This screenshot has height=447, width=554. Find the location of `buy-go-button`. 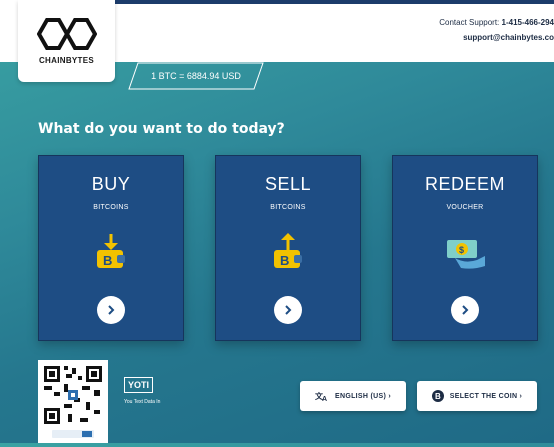

buy-go-button is located at coordinates (111, 310).